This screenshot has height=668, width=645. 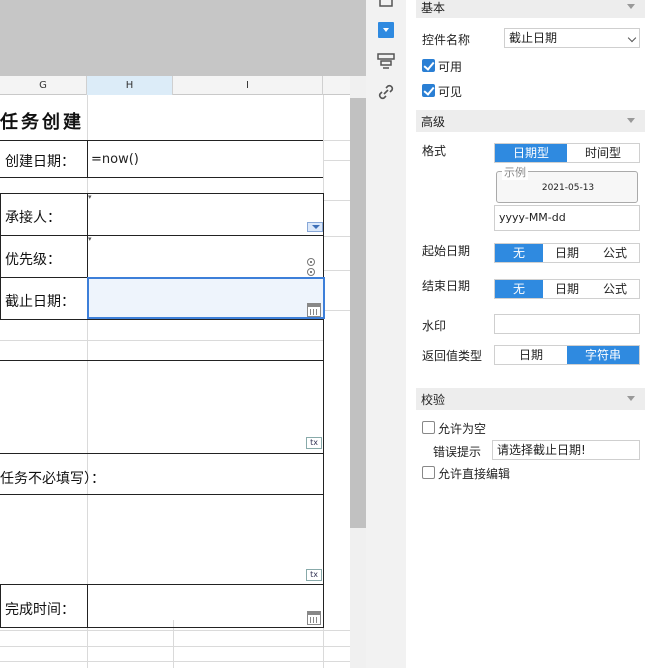 What do you see at coordinates (434, 151) in the screenshot?
I see `format-label: 格式` at bounding box center [434, 151].